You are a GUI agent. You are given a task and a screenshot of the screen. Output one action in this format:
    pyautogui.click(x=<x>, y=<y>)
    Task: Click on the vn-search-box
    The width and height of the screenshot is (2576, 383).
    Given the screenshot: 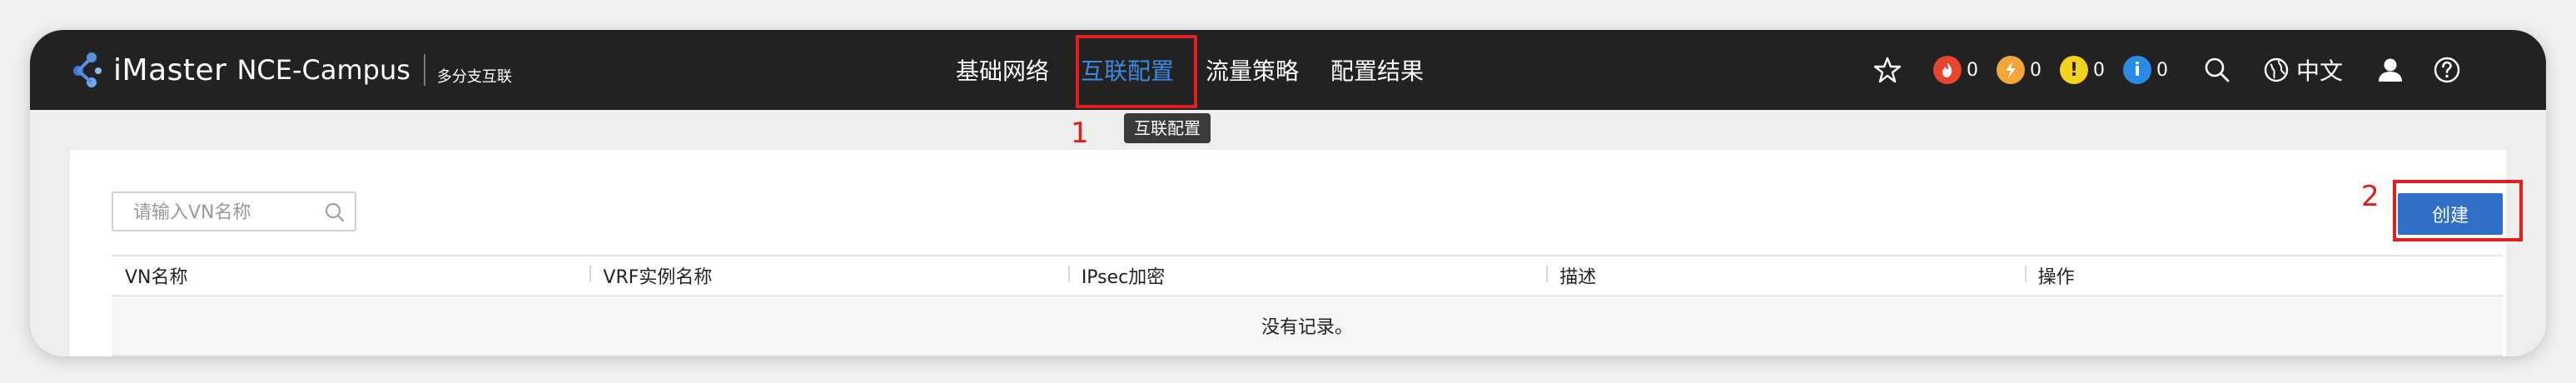 What is the action you would take?
    pyautogui.click(x=234, y=211)
    